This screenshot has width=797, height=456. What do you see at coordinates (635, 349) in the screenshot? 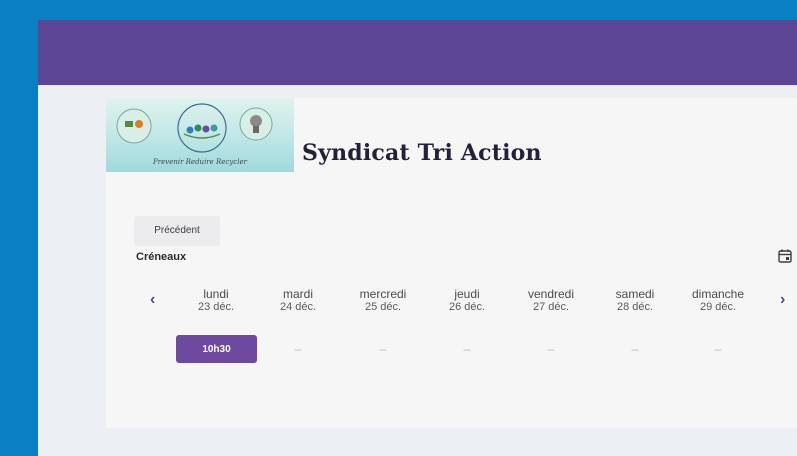
I see `empty-slot-saturday: –` at bounding box center [635, 349].